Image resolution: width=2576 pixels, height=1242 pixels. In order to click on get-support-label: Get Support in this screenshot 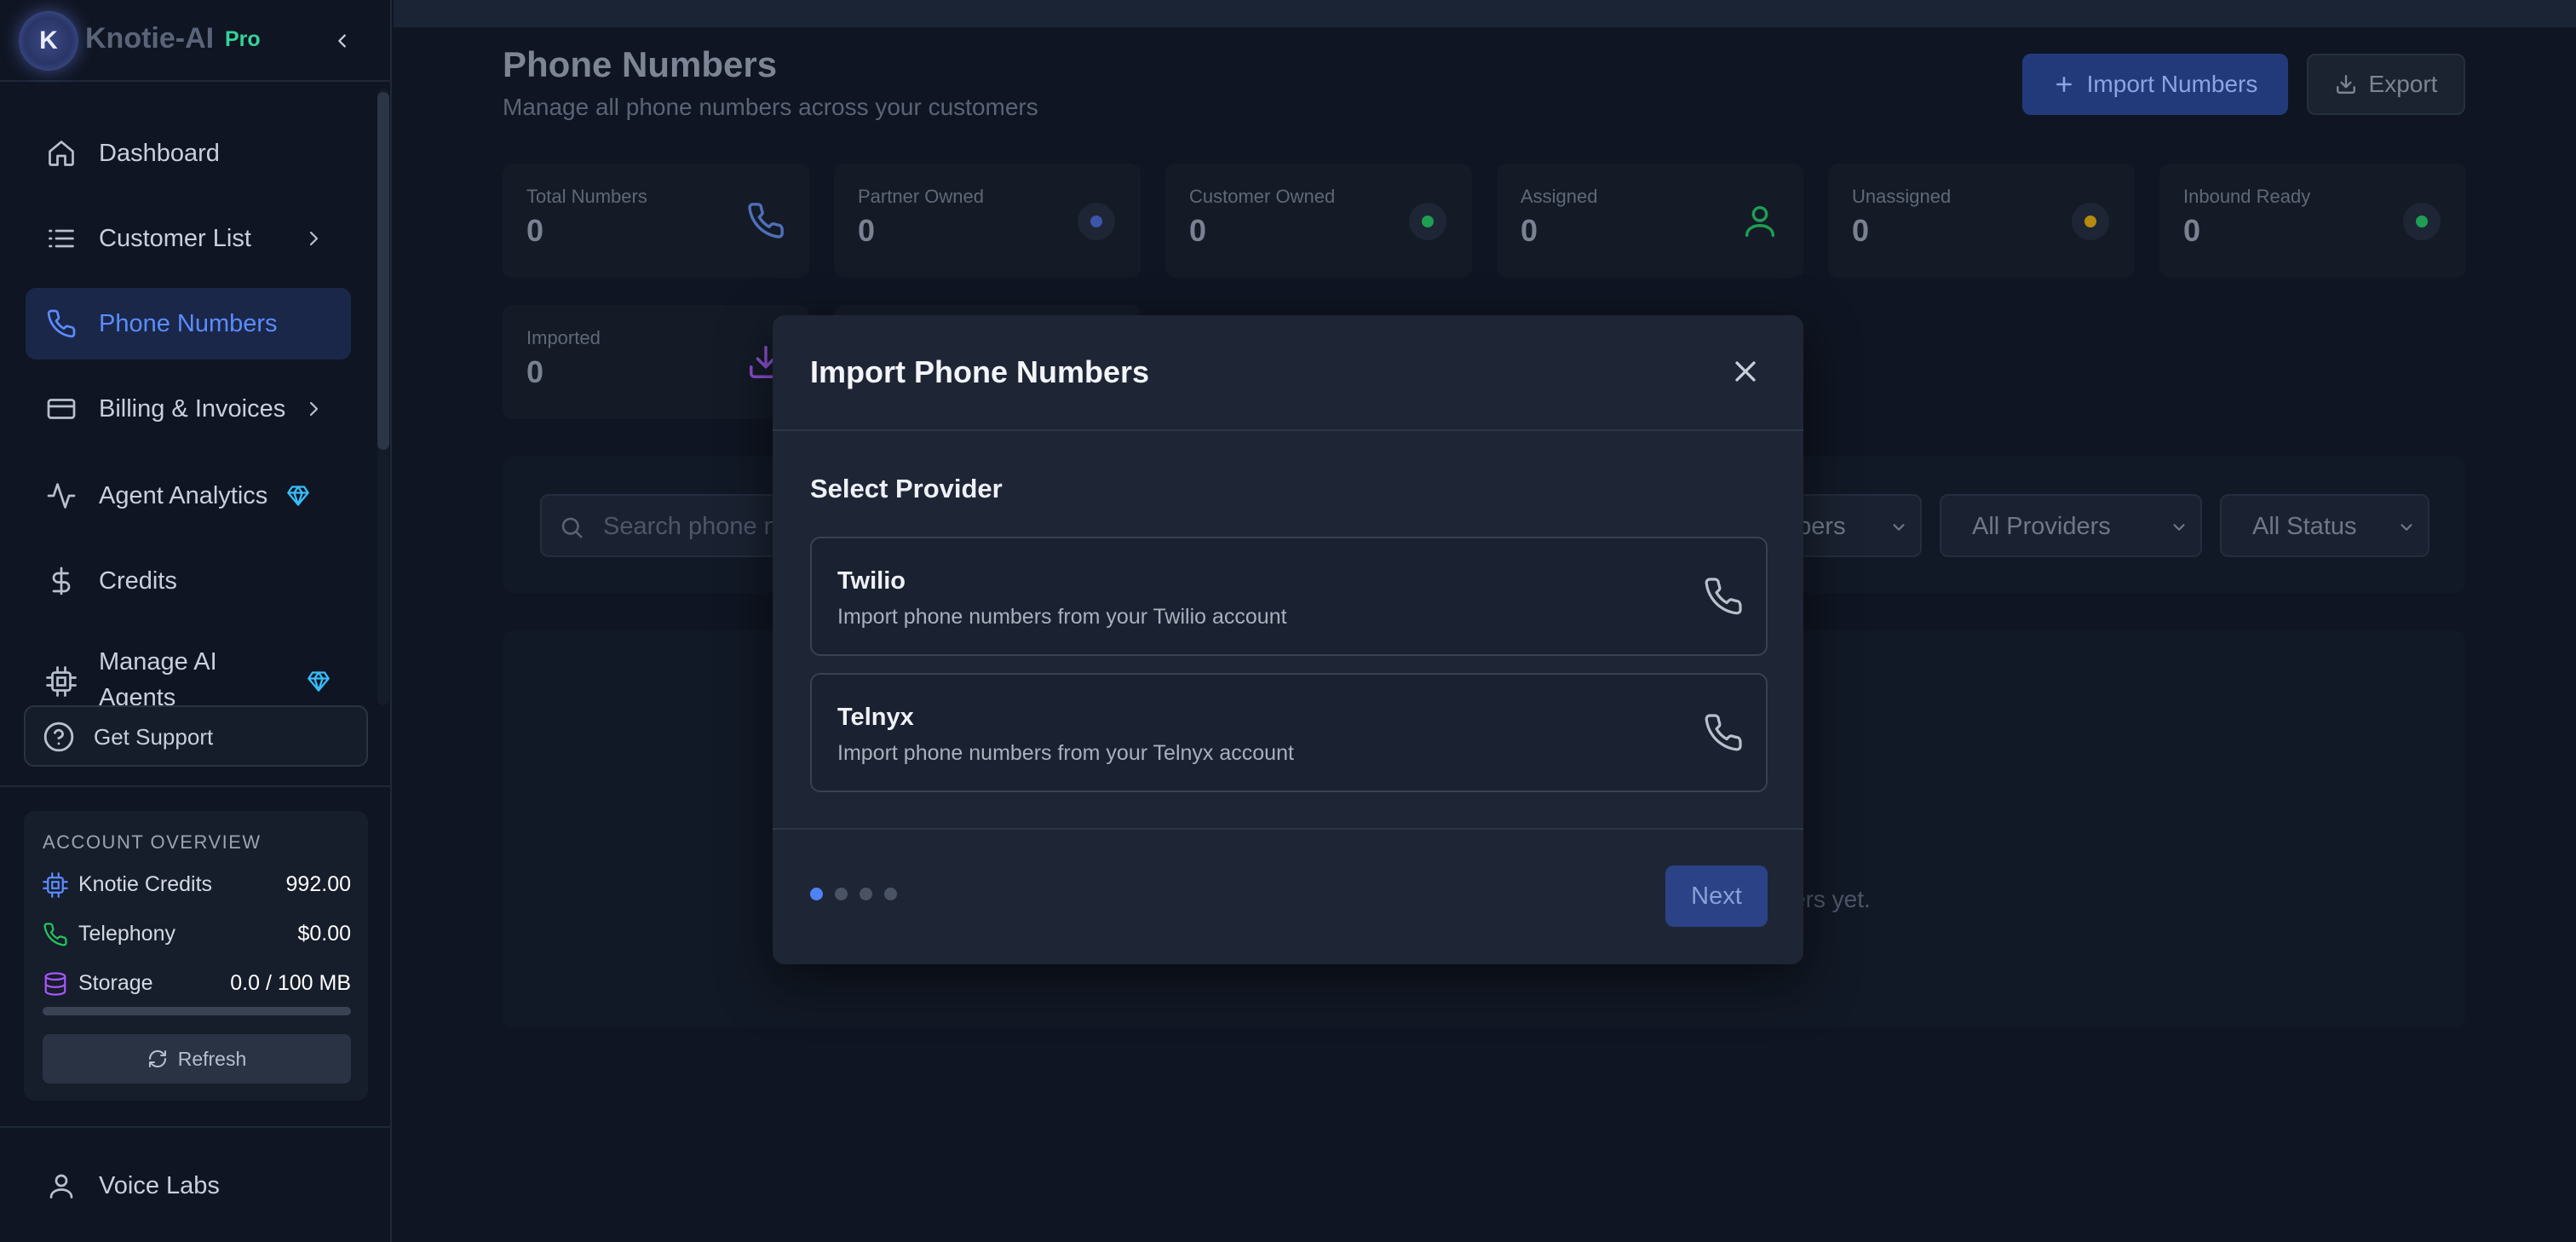, I will do `click(154, 737)`.